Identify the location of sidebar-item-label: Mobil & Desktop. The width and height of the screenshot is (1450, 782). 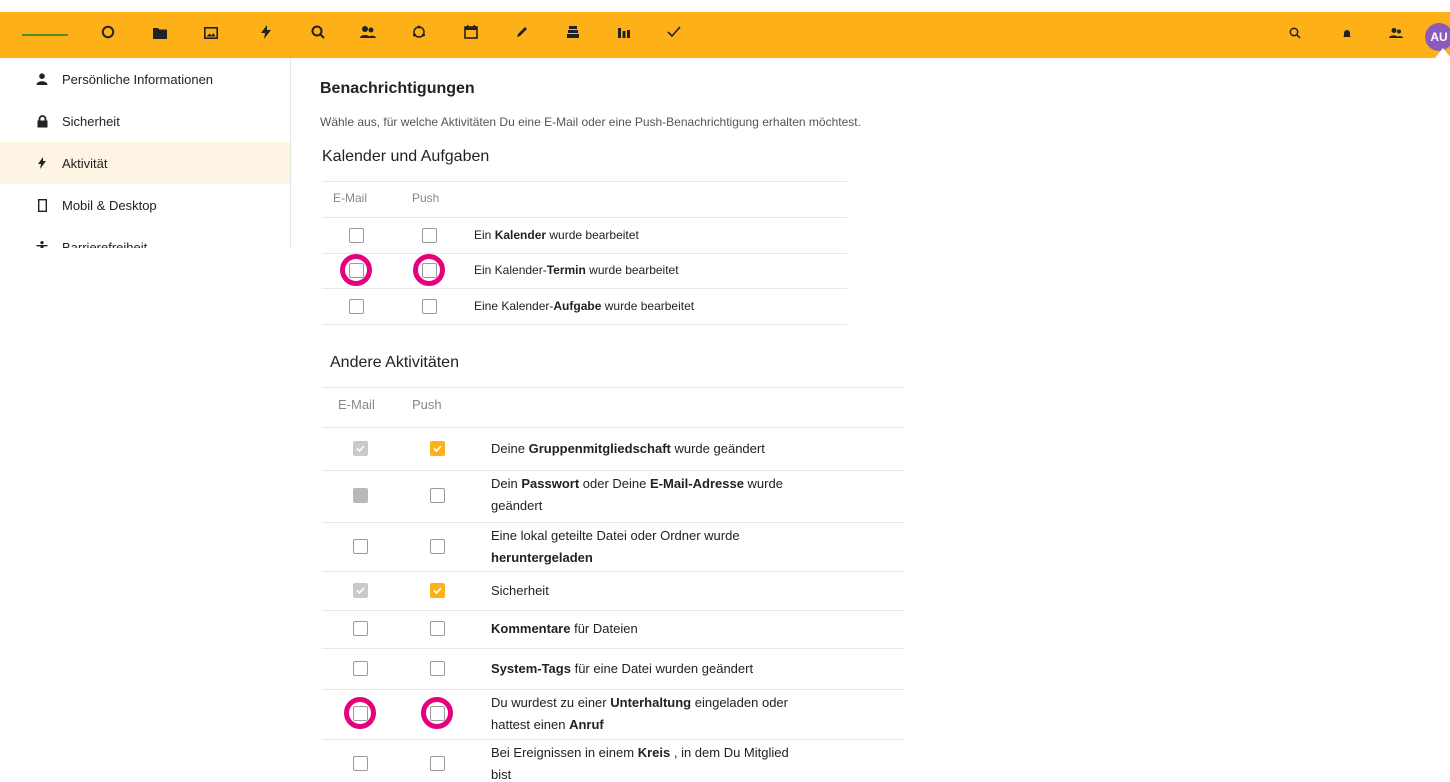
(109, 205).